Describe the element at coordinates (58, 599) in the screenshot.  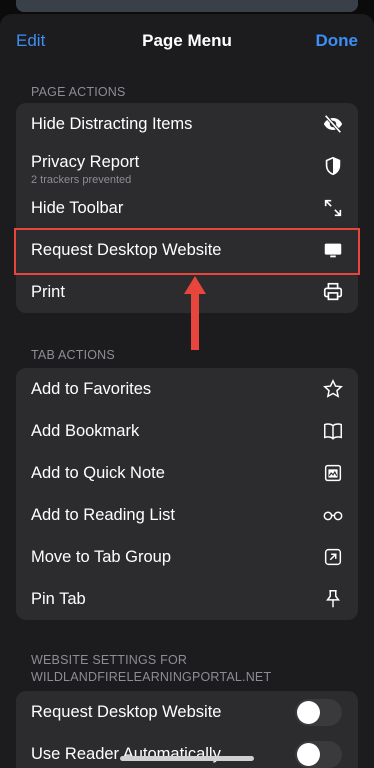
I see `menu-item-label: Pin Tab` at that location.